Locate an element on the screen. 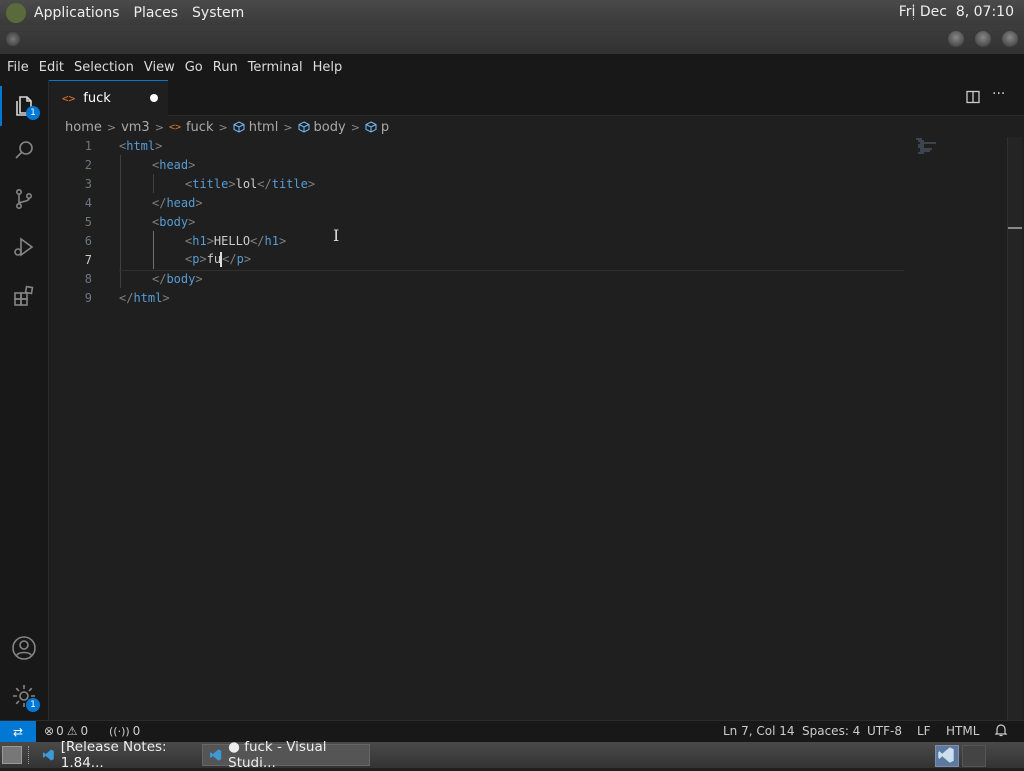 Image resolution: width=1024 pixels, height=771 pixels. clock: Fri Dec 8, 07:10 is located at coordinates (956, 12).